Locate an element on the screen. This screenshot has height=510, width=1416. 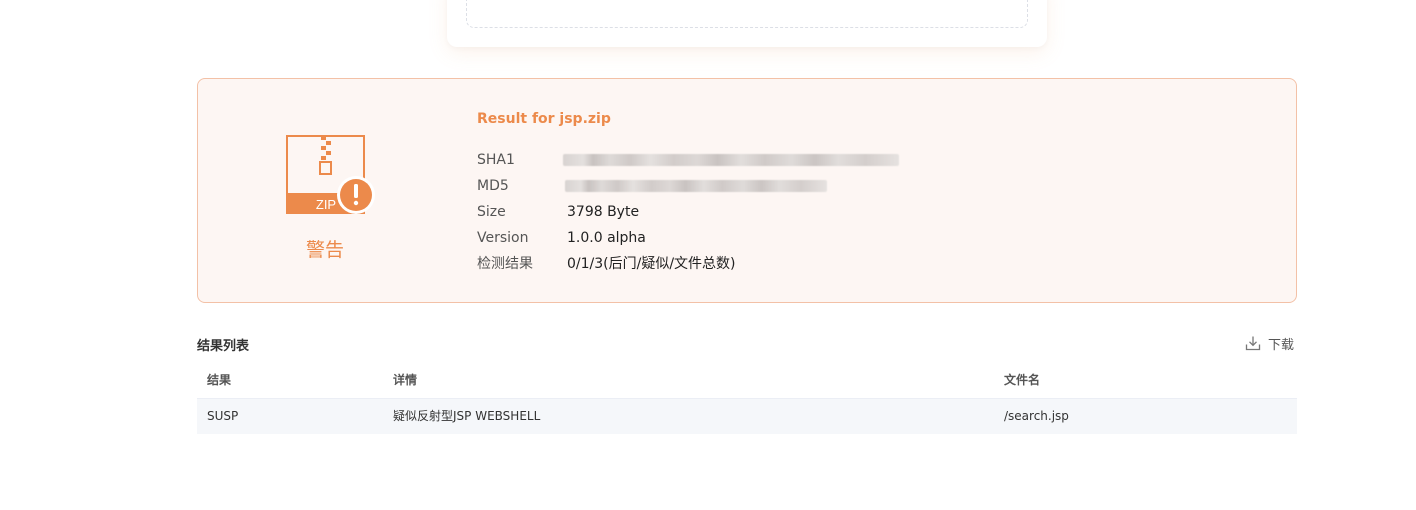
zip-file-icon: ZIP is located at coordinates (330, 174).